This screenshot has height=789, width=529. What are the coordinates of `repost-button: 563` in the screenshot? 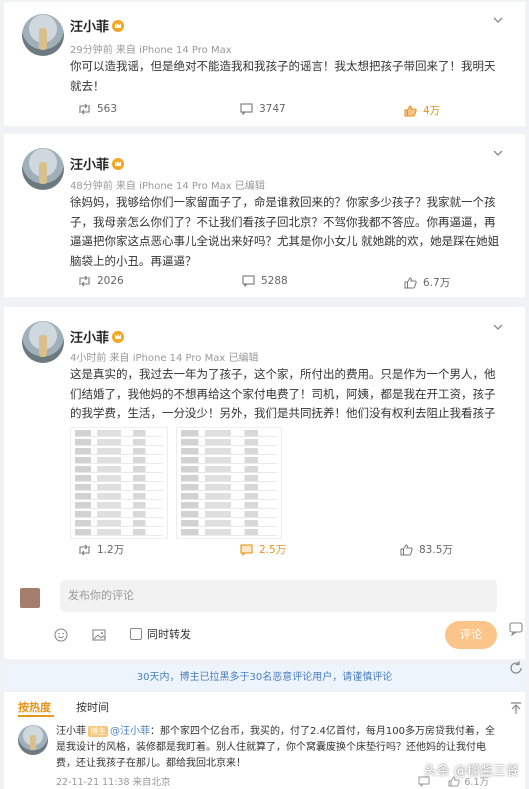 It's located at (97, 109).